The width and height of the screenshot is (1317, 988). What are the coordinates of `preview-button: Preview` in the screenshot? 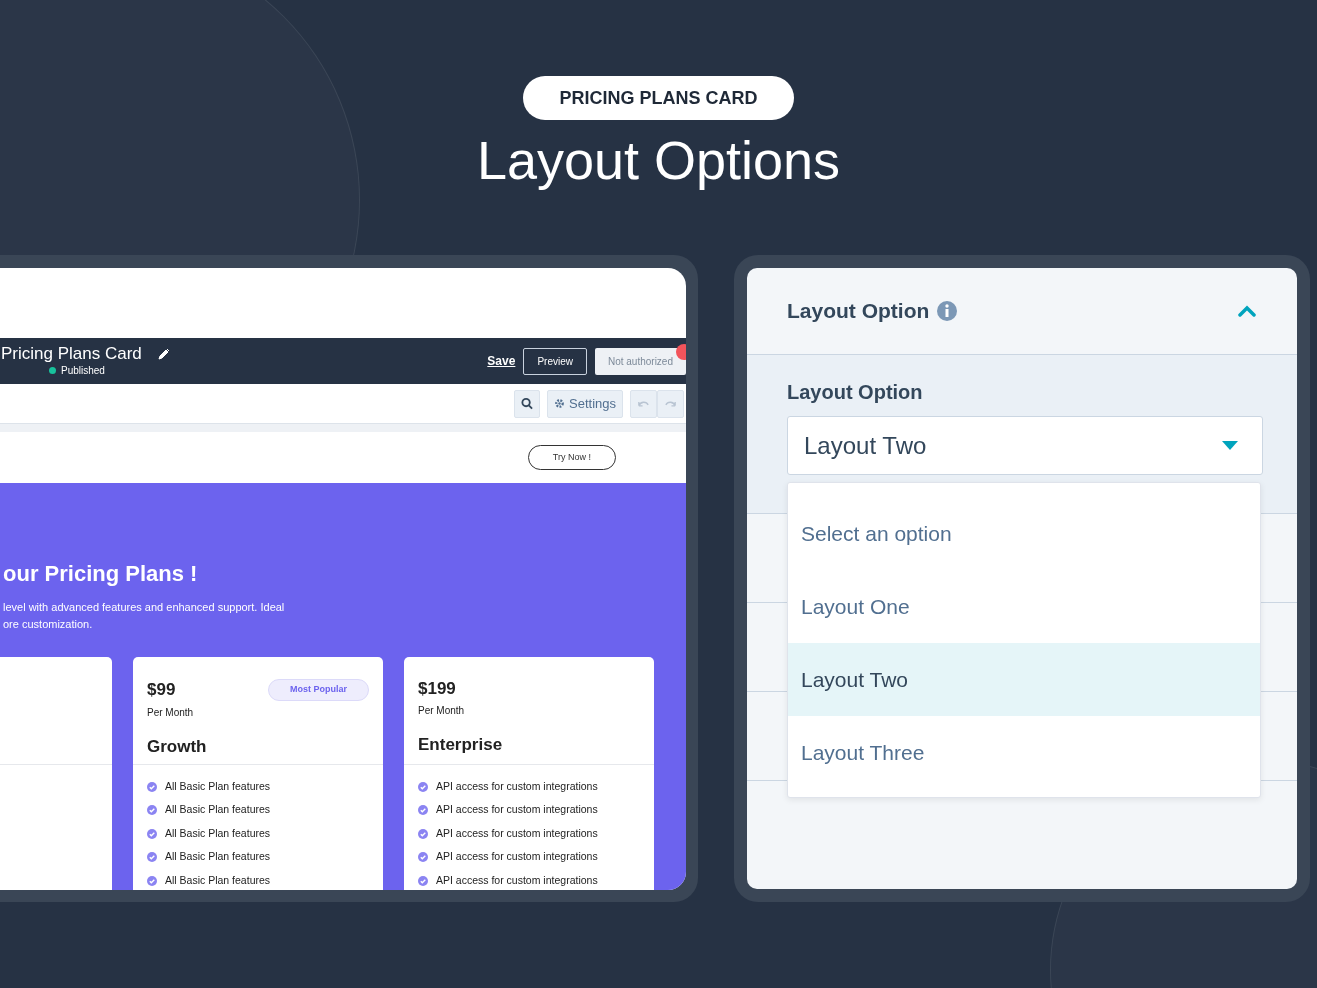 It's located at (555, 361).